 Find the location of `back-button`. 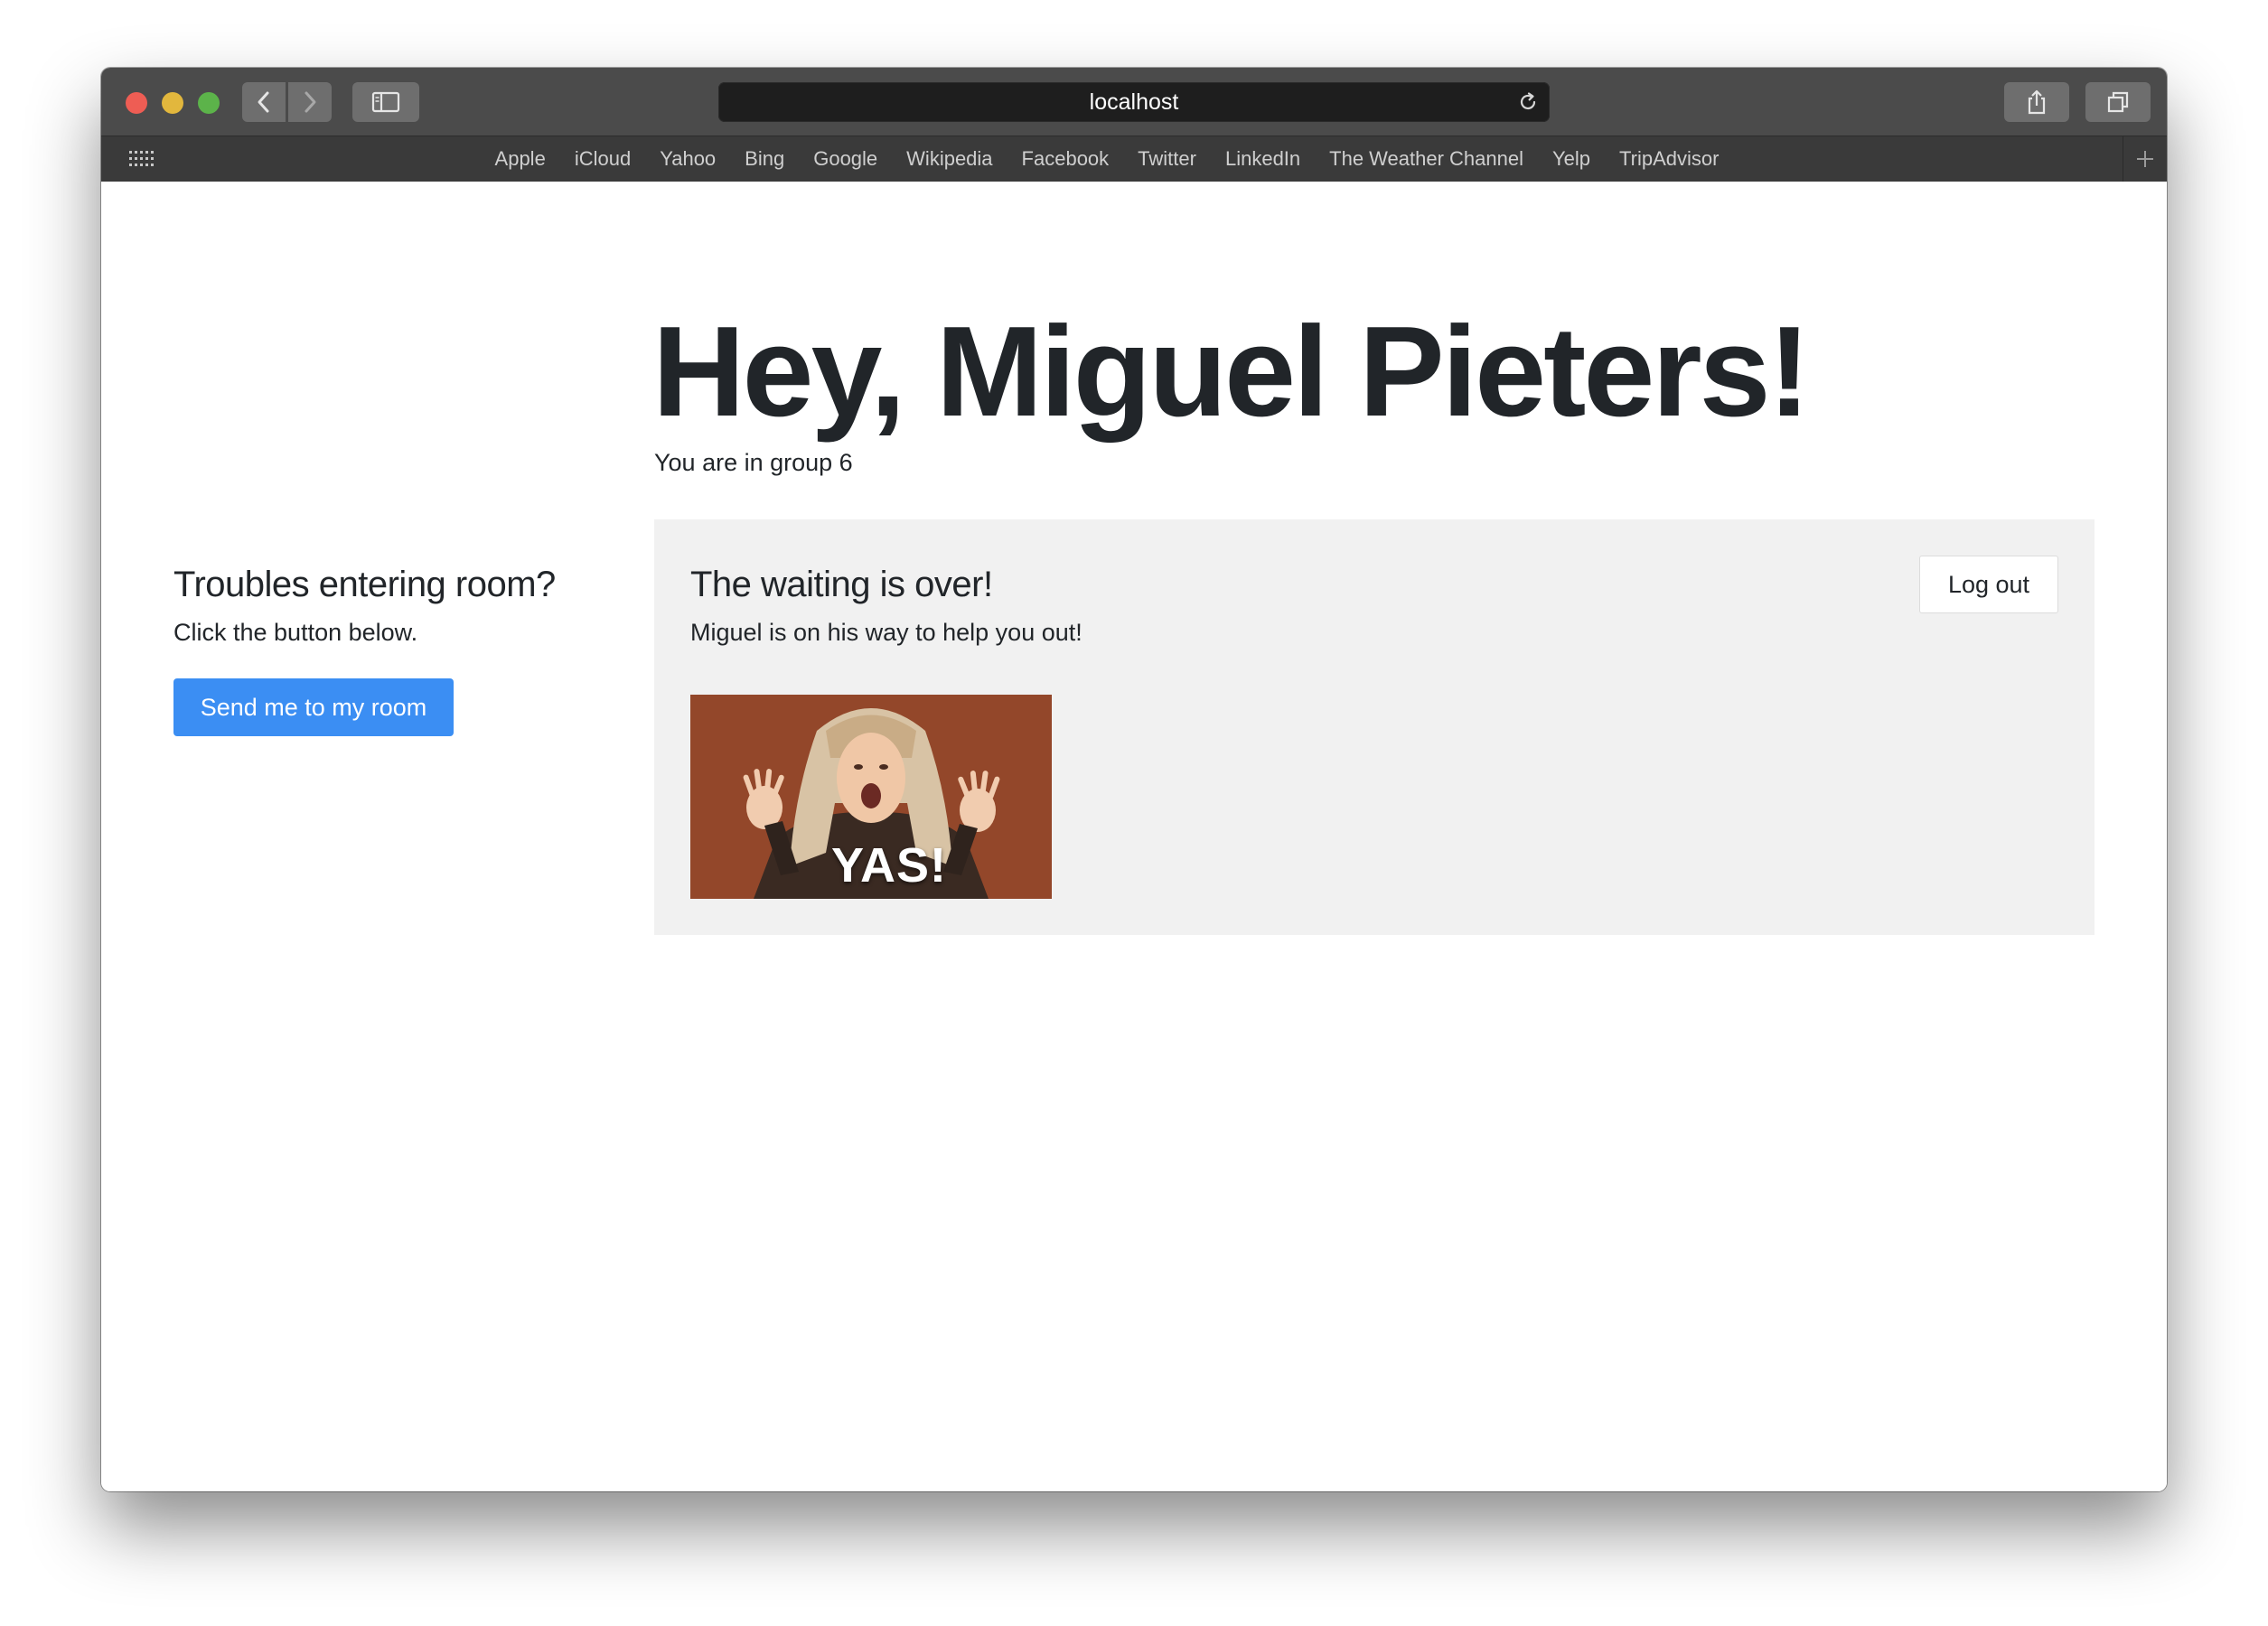

back-button is located at coordinates (264, 102).